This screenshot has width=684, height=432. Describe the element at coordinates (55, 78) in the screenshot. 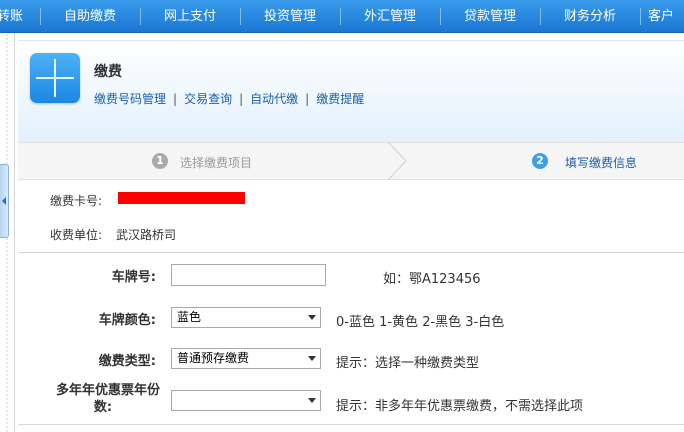

I see `payment-app-icon` at that location.